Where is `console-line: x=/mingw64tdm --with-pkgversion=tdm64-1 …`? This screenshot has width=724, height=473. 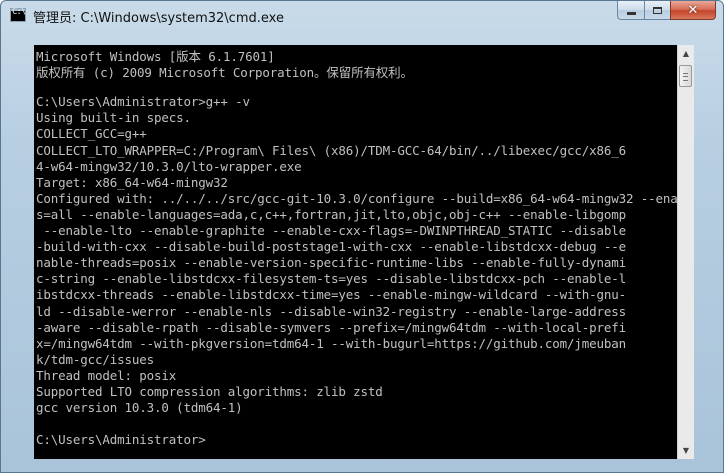 console-line: x=/mingw64tdm --with-pkgversion=tdm64-1 … is located at coordinates (331, 343).